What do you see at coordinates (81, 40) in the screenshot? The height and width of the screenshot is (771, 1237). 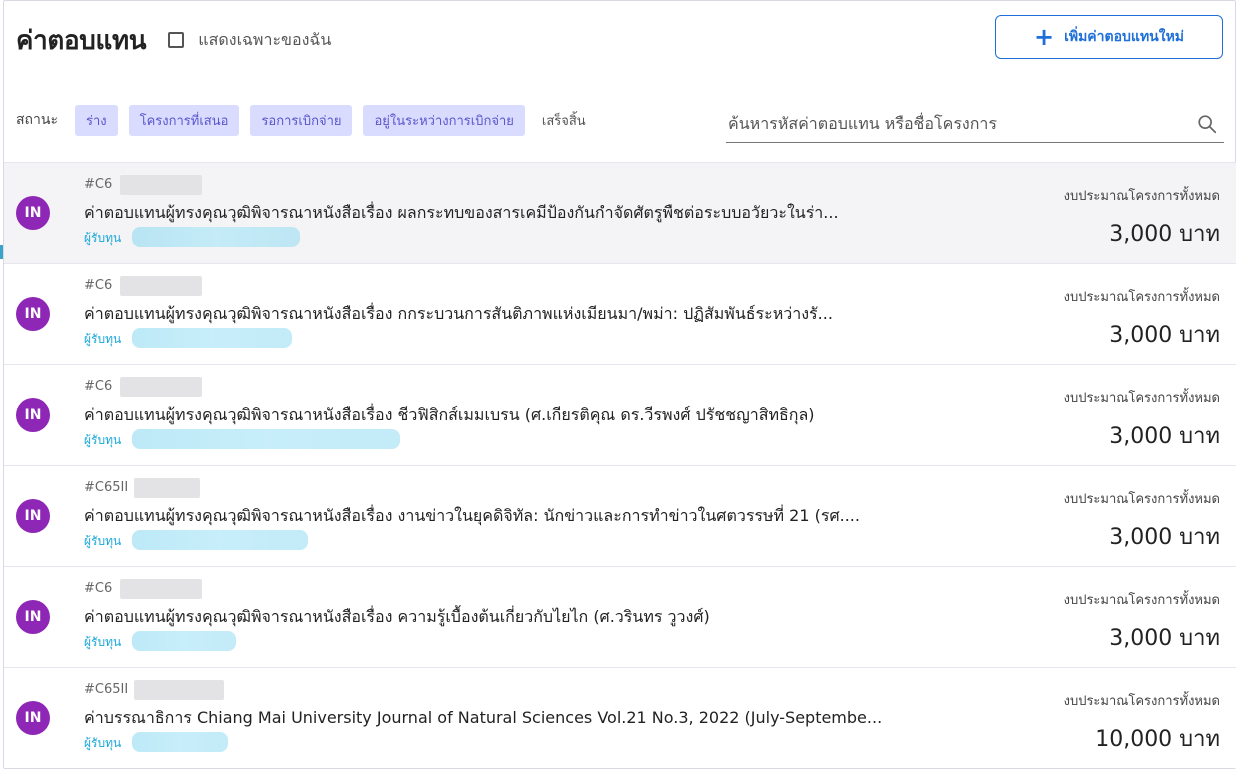 I see `page-title: ค่าตอบแทน` at bounding box center [81, 40].